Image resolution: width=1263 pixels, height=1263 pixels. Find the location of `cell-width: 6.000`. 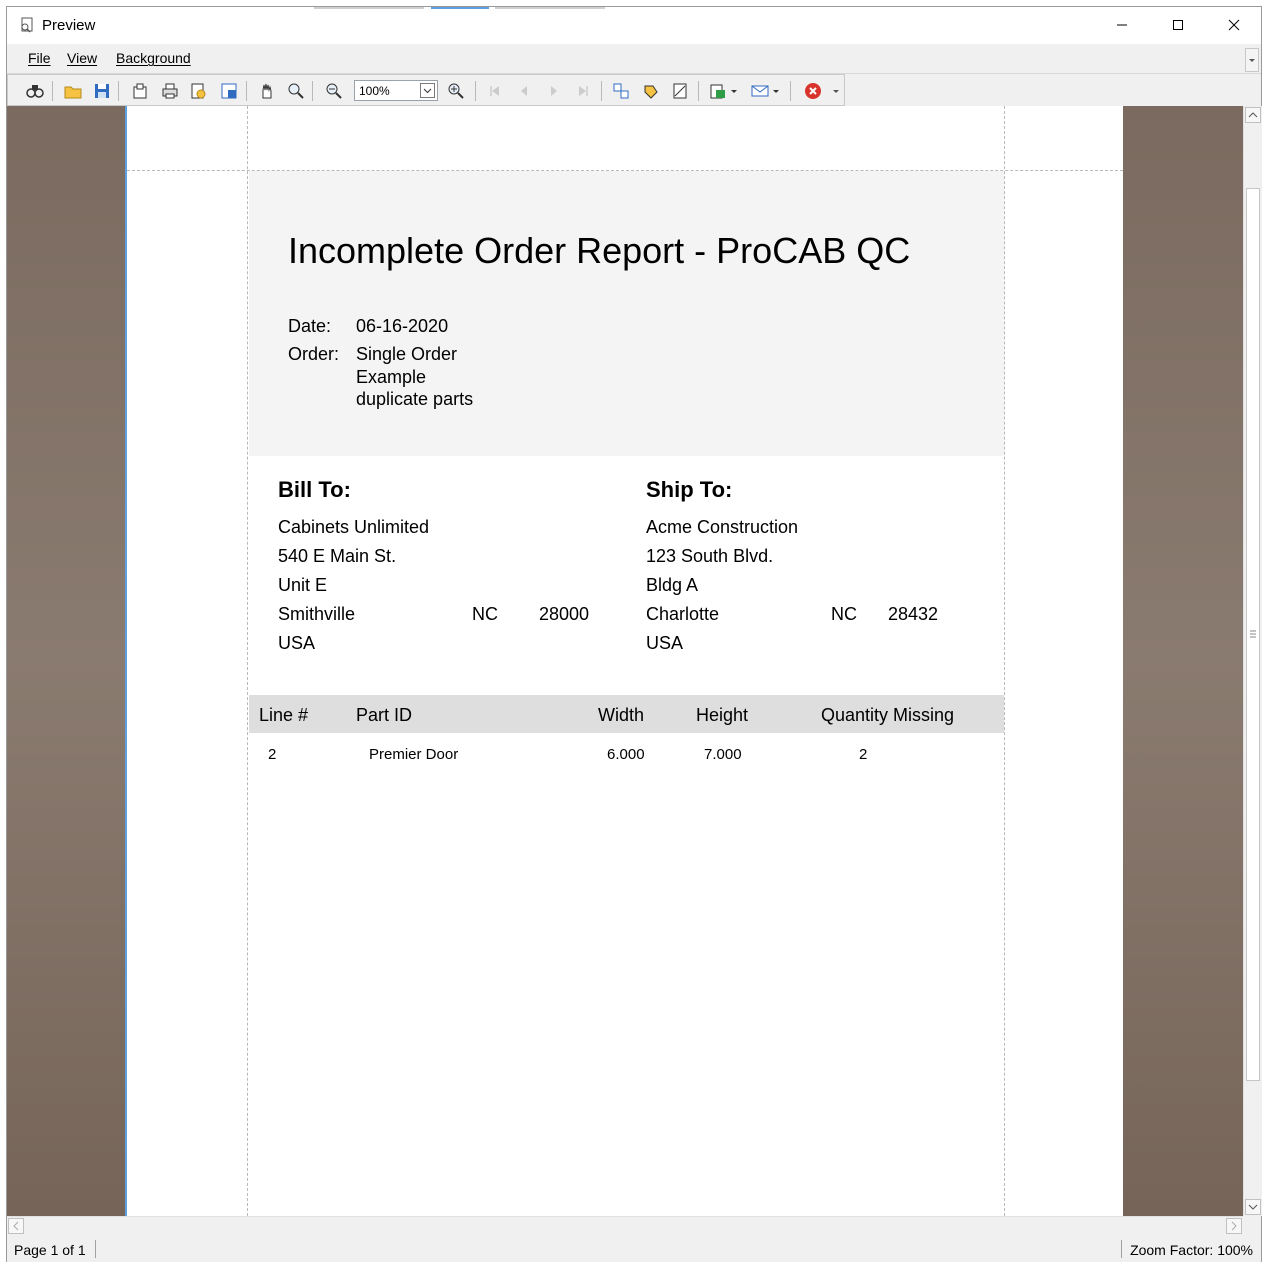

cell-width: 6.000 is located at coordinates (626, 754).